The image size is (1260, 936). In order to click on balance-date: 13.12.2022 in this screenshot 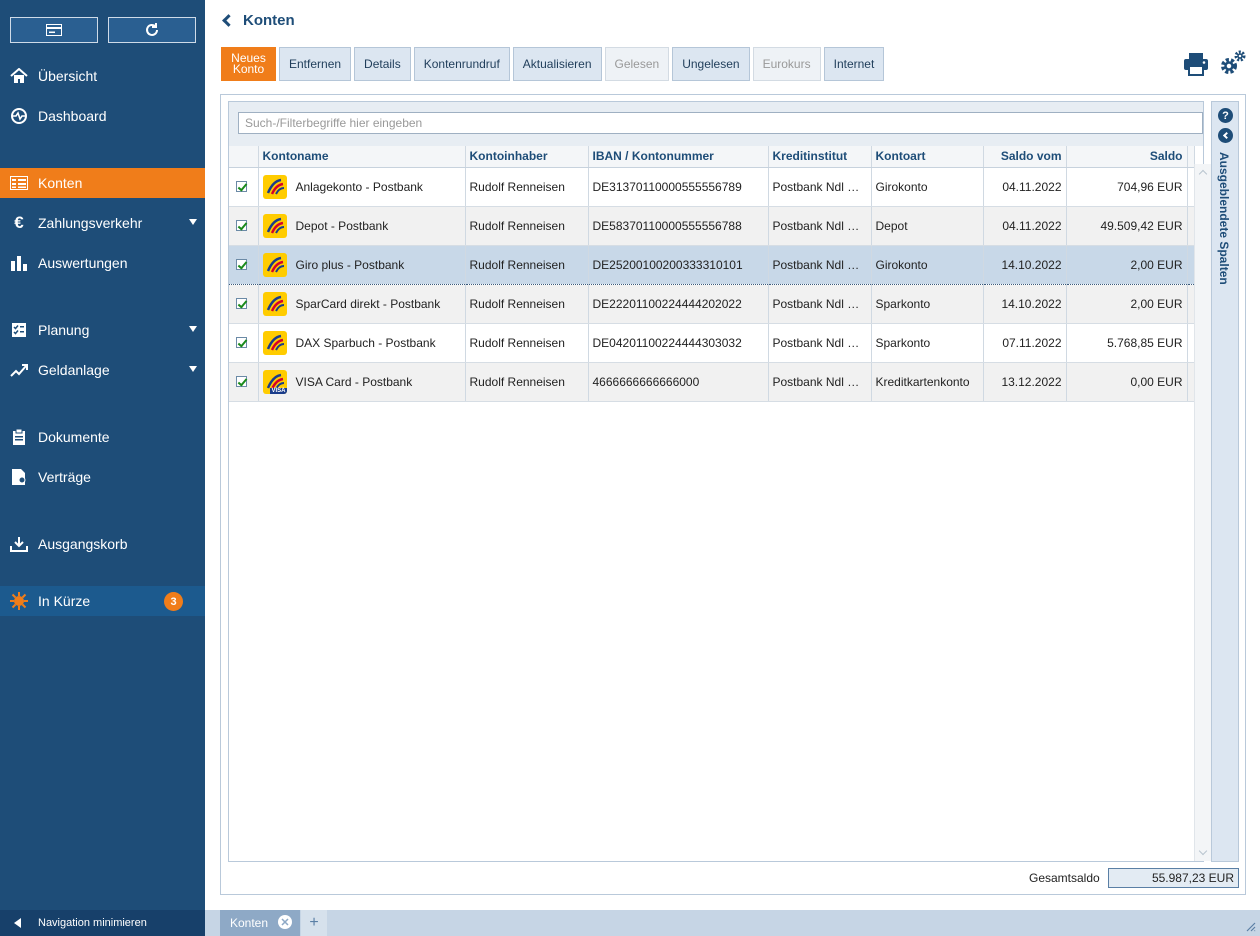, I will do `click(1025, 382)`.